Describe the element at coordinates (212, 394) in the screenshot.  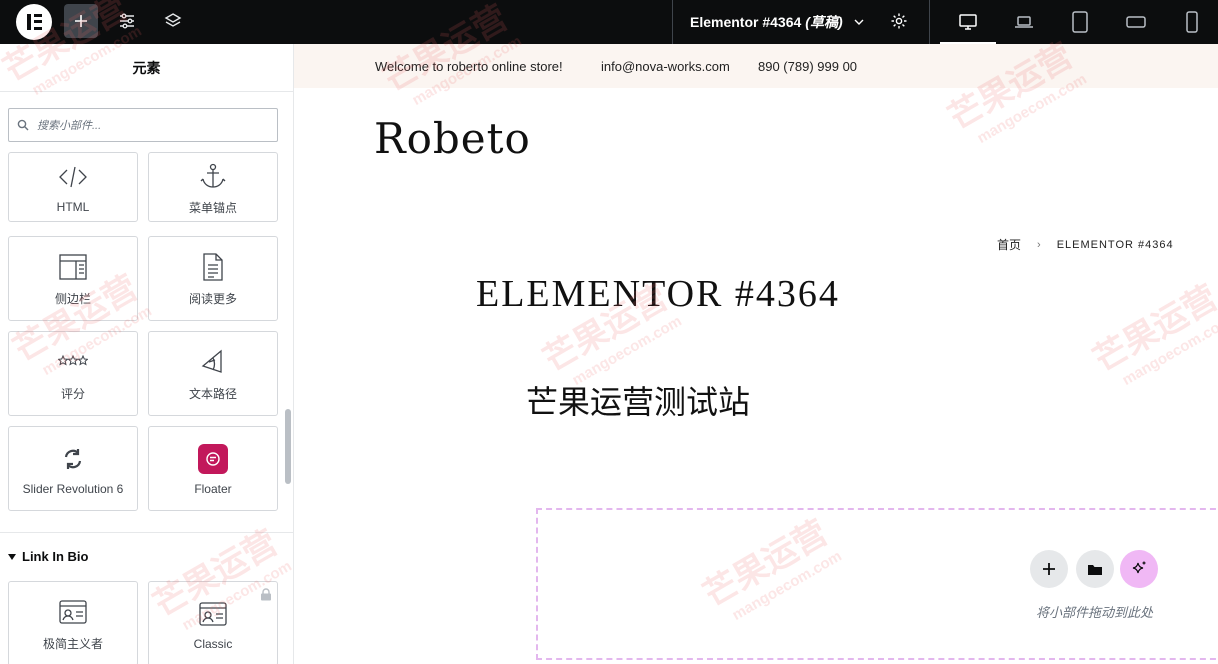
I see `widget-label: 文本路径` at that location.